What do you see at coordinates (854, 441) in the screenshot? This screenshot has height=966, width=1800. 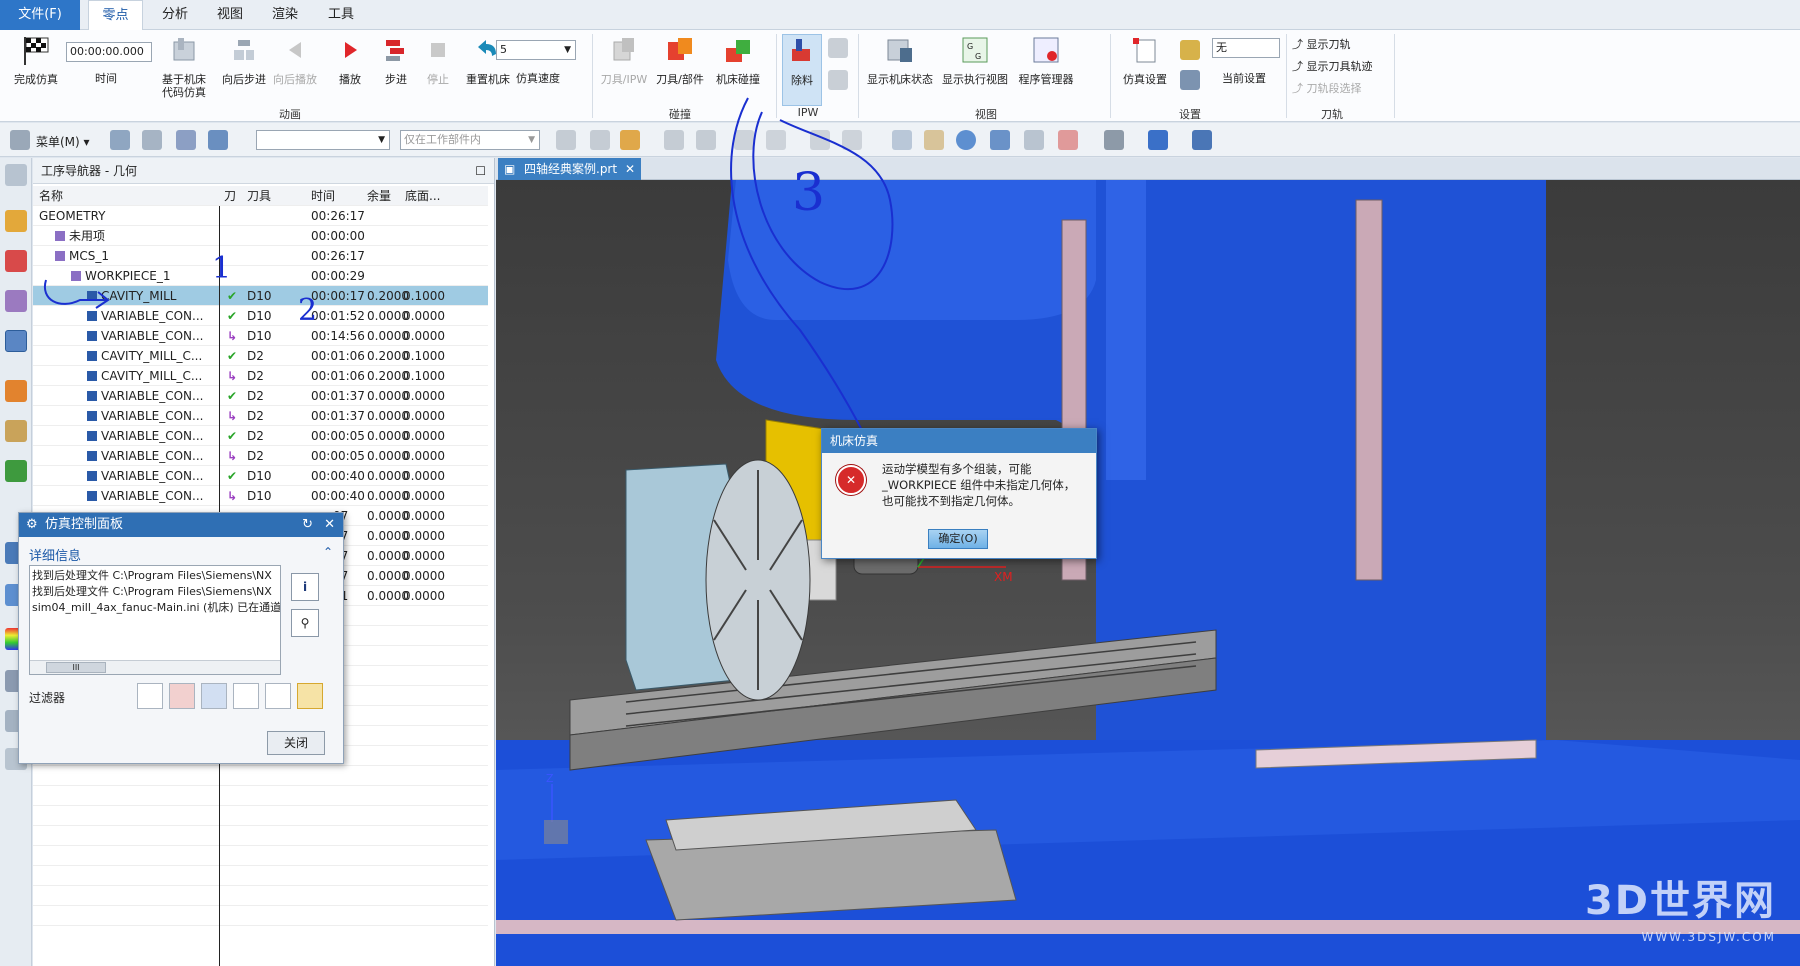 I see `dialog-title: 机床仿真` at bounding box center [854, 441].